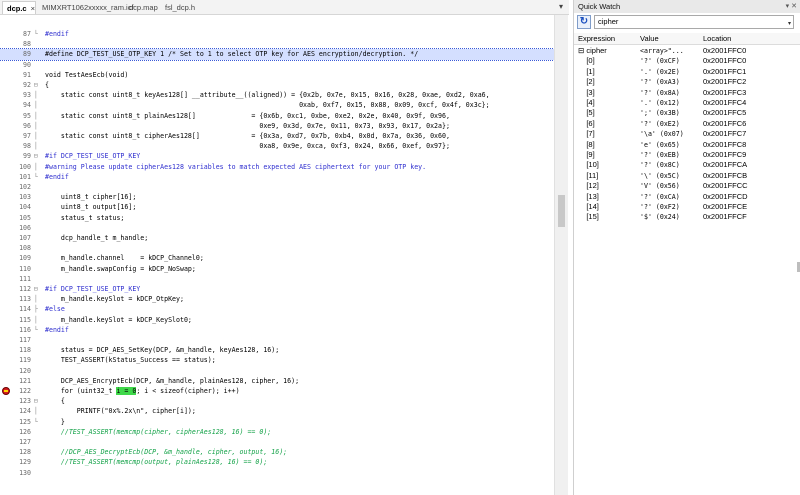 The height and width of the screenshot is (495, 800). What do you see at coordinates (277, 238) in the screenshot?
I see `code-line: 107 dcp_handle_t m_handle;` at bounding box center [277, 238].